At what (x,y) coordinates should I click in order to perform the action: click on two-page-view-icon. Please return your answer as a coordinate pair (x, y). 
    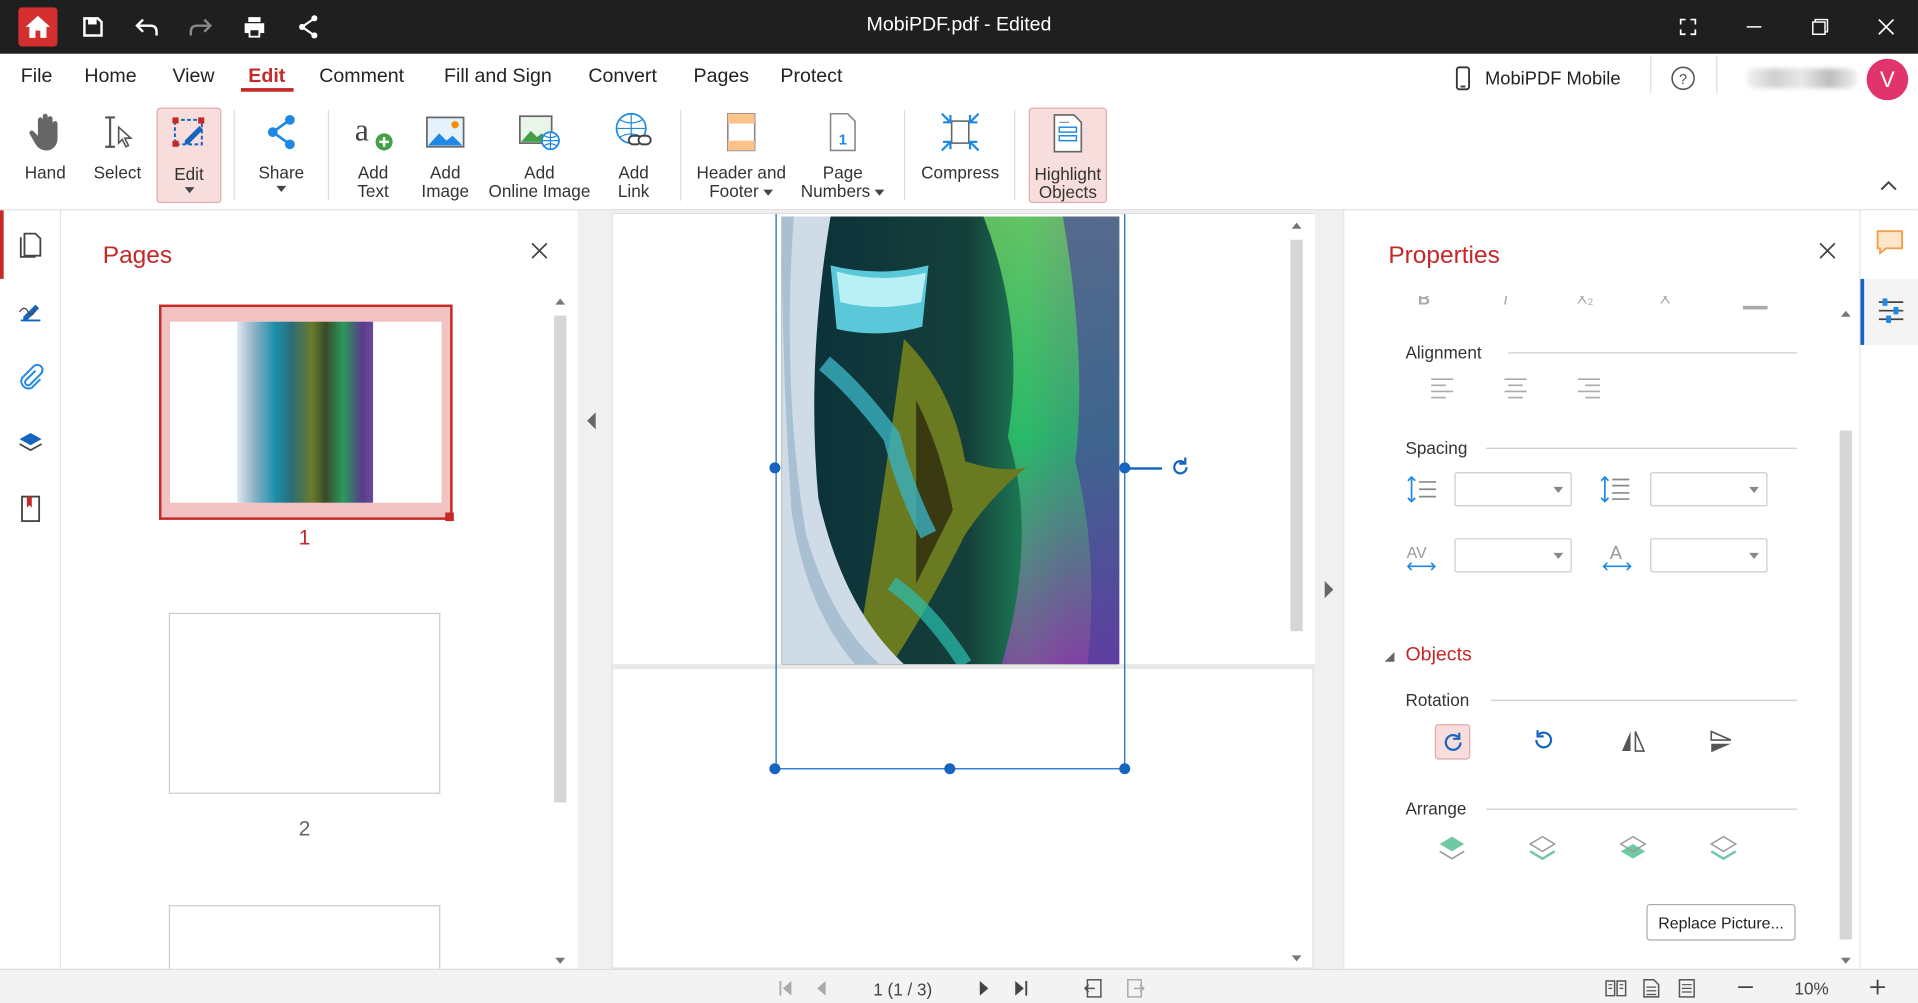
    Looking at the image, I should click on (1616, 989).